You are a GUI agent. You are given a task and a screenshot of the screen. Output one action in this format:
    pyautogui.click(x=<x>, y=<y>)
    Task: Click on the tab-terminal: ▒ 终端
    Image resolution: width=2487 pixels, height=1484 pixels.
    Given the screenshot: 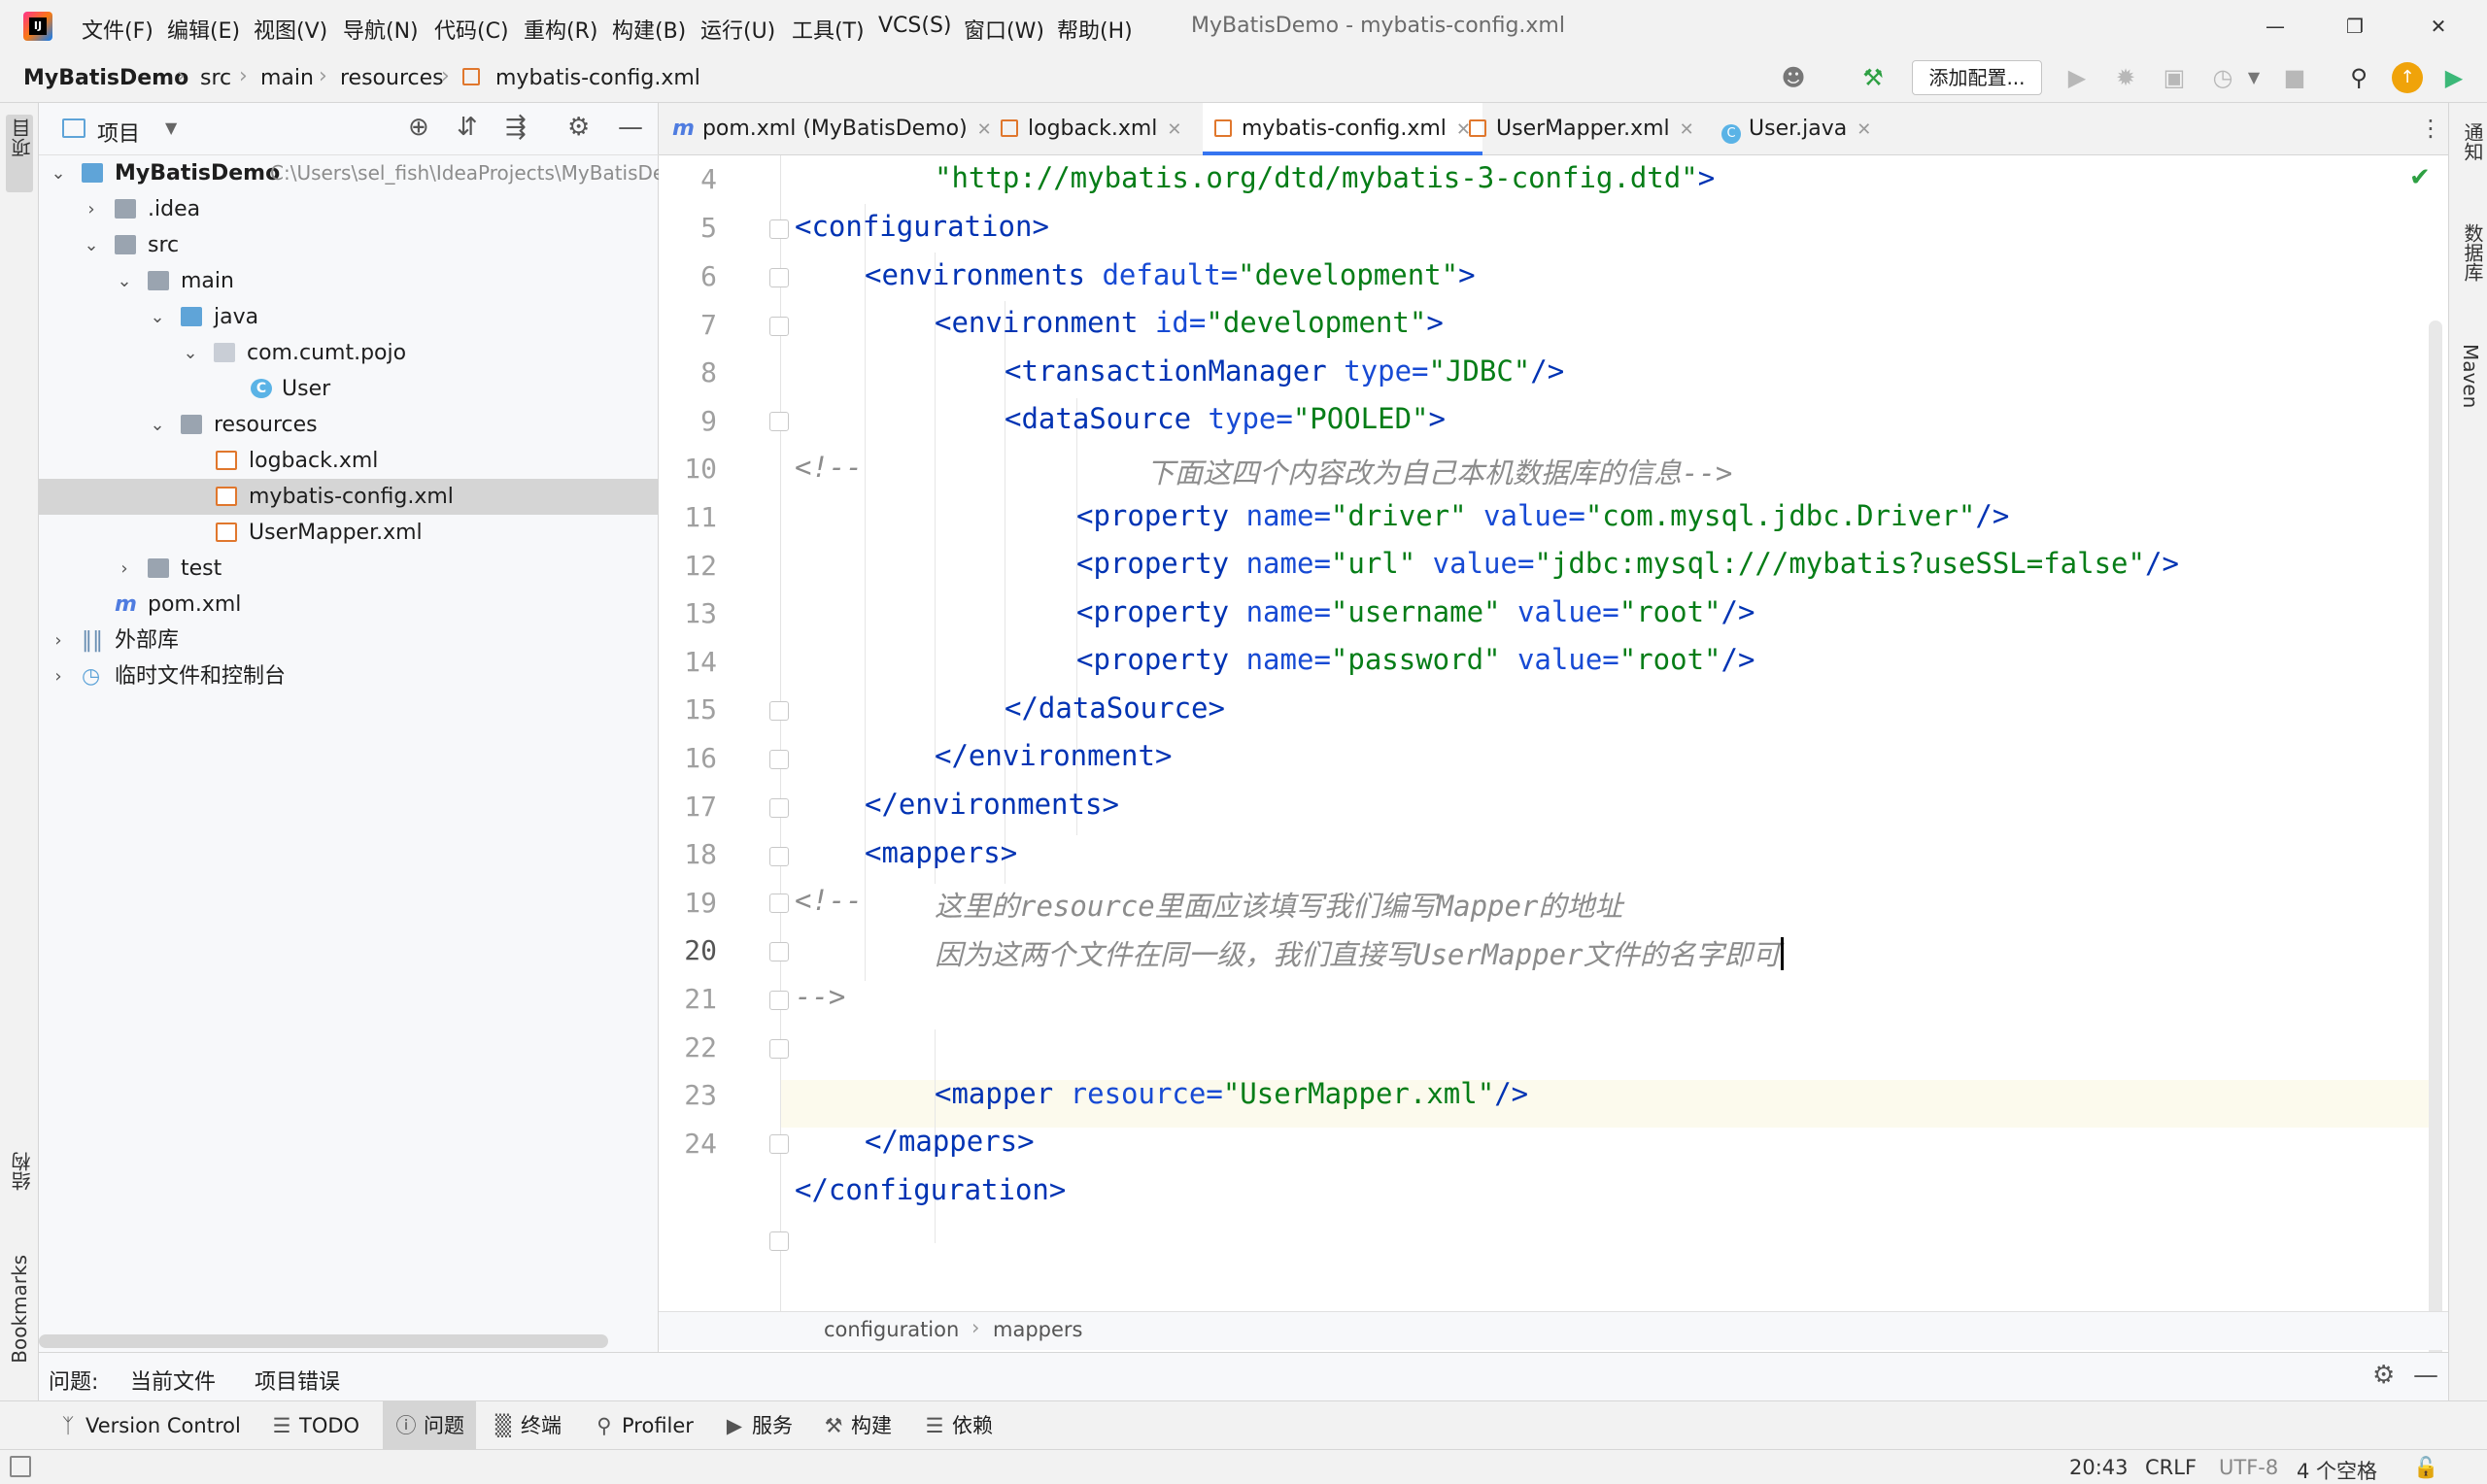 What is the action you would take?
    pyautogui.click(x=527, y=1425)
    